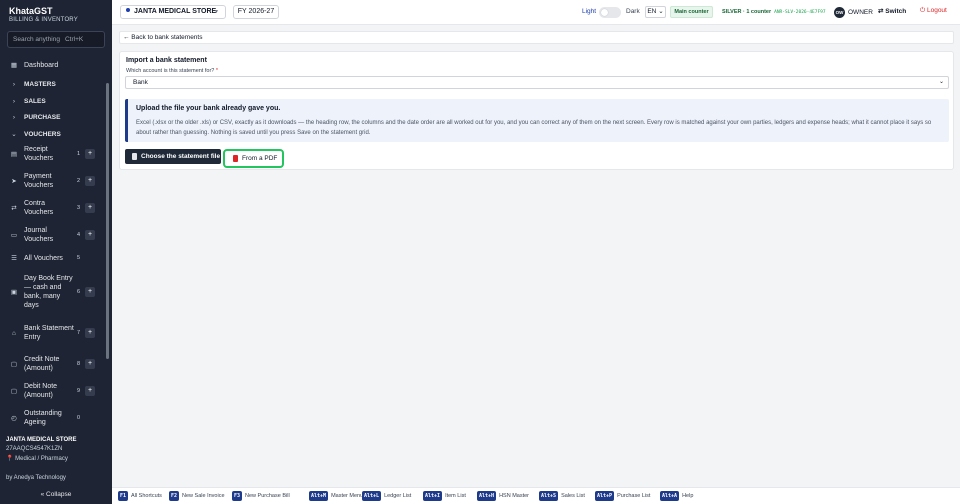 This screenshot has height=504, width=960. Describe the element at coordinates (562, 496) in the screenshot. I see `shortcut-item: Alt+S Sales List` at that location.